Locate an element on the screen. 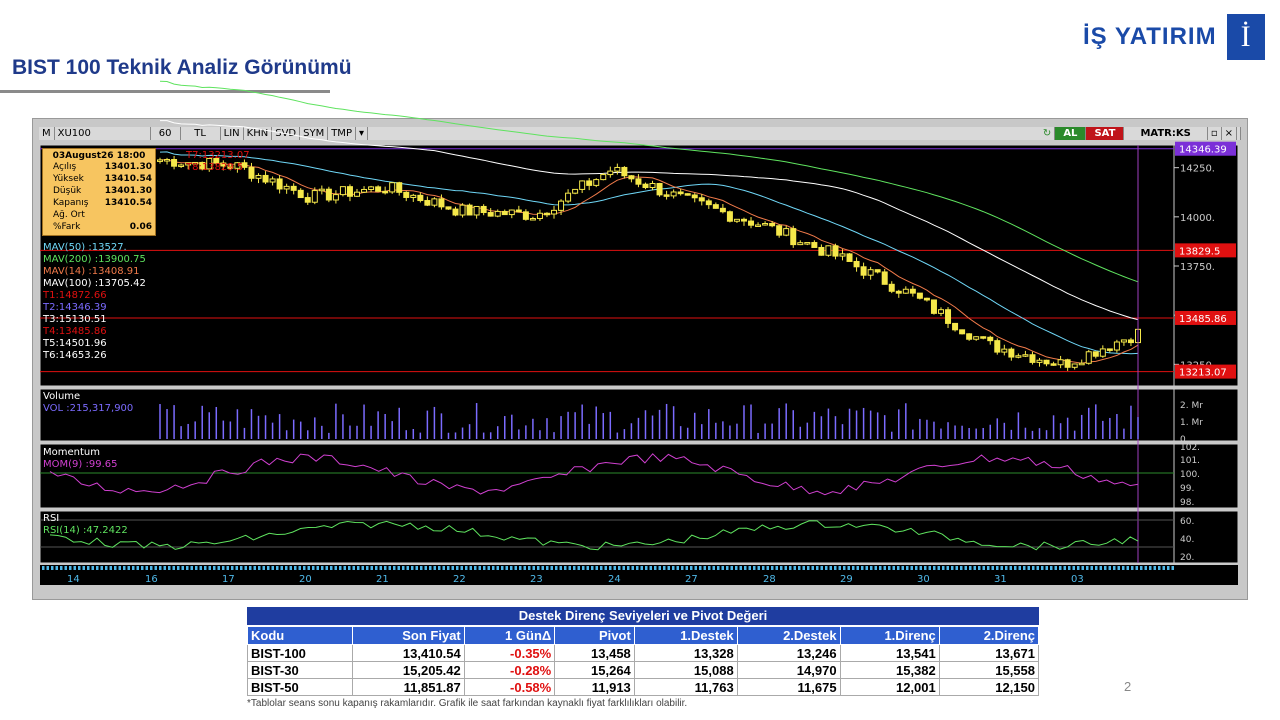 This screenshot has height=720, width=1280. rsi-panel is located at coordinates (607, 537).